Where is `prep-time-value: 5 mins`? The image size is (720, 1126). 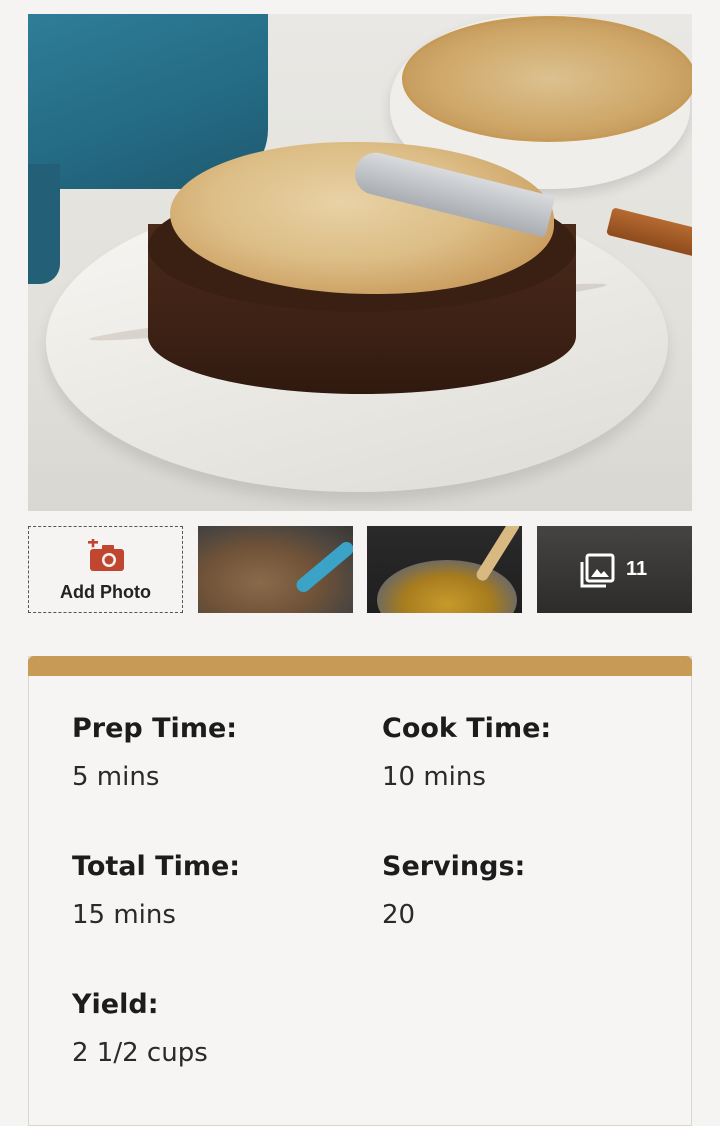
prep-time-value: 5 mins is located at coordinates (116, 777).